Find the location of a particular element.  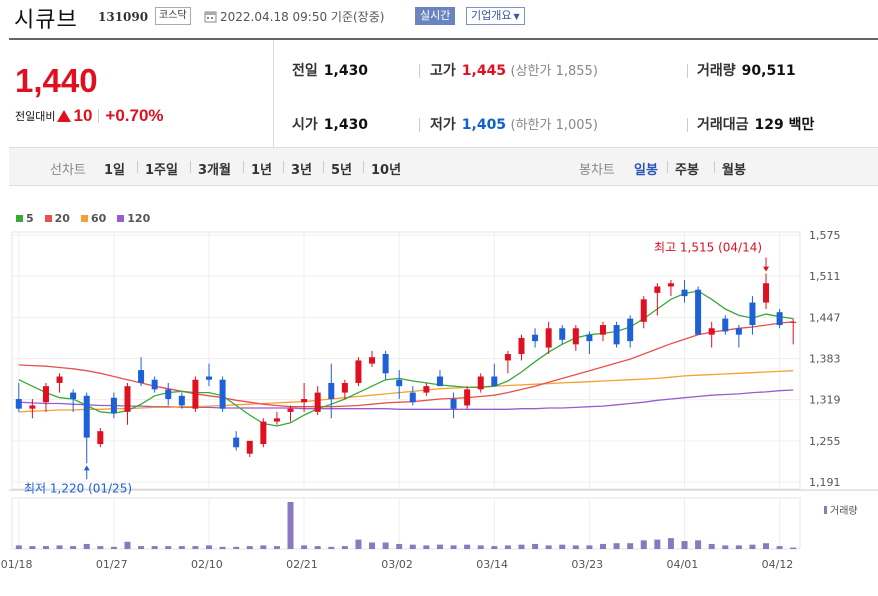

x-tick-label: 04/01 is located at coordinates (683, 564).